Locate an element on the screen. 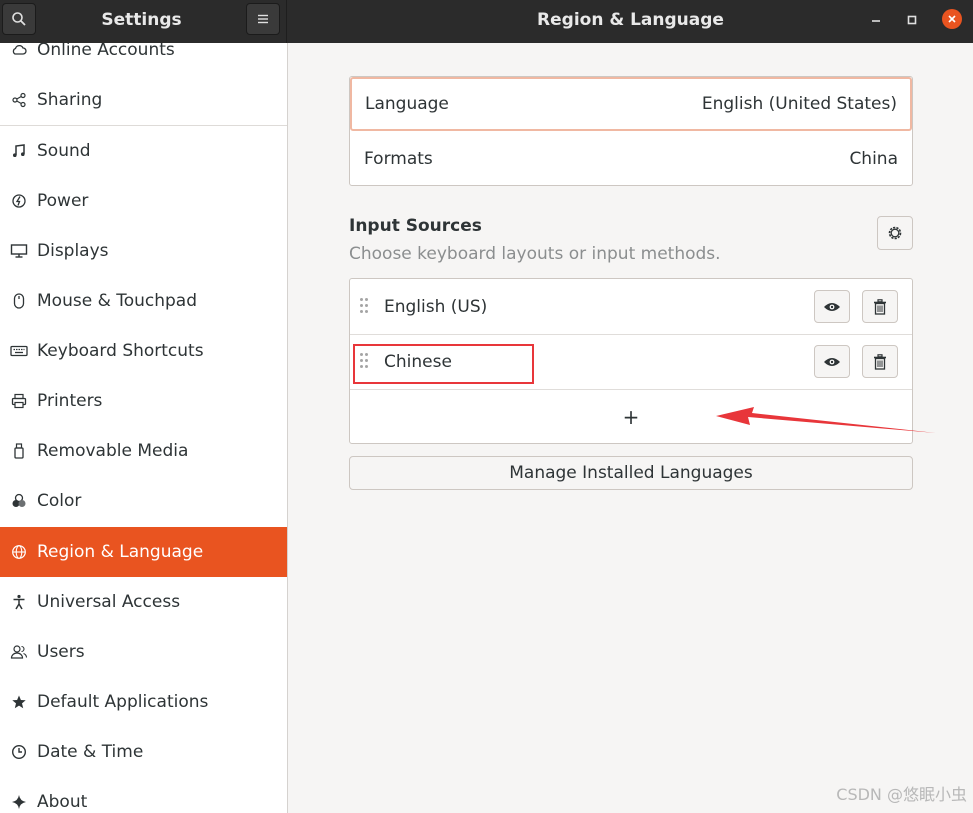 The width and height of the screenshot is (973, 813). sidebar-item-removable-media: Removable Media is located at coordinates (143, 451).